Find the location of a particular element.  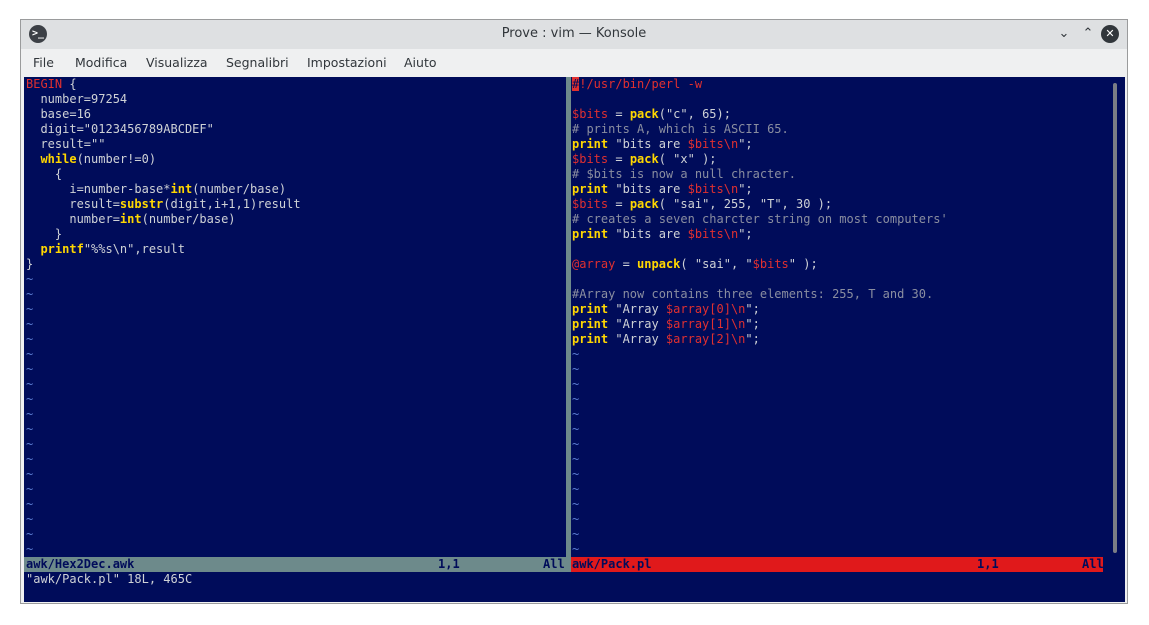

vertical-split-divider is located at coordinates (568, 324).